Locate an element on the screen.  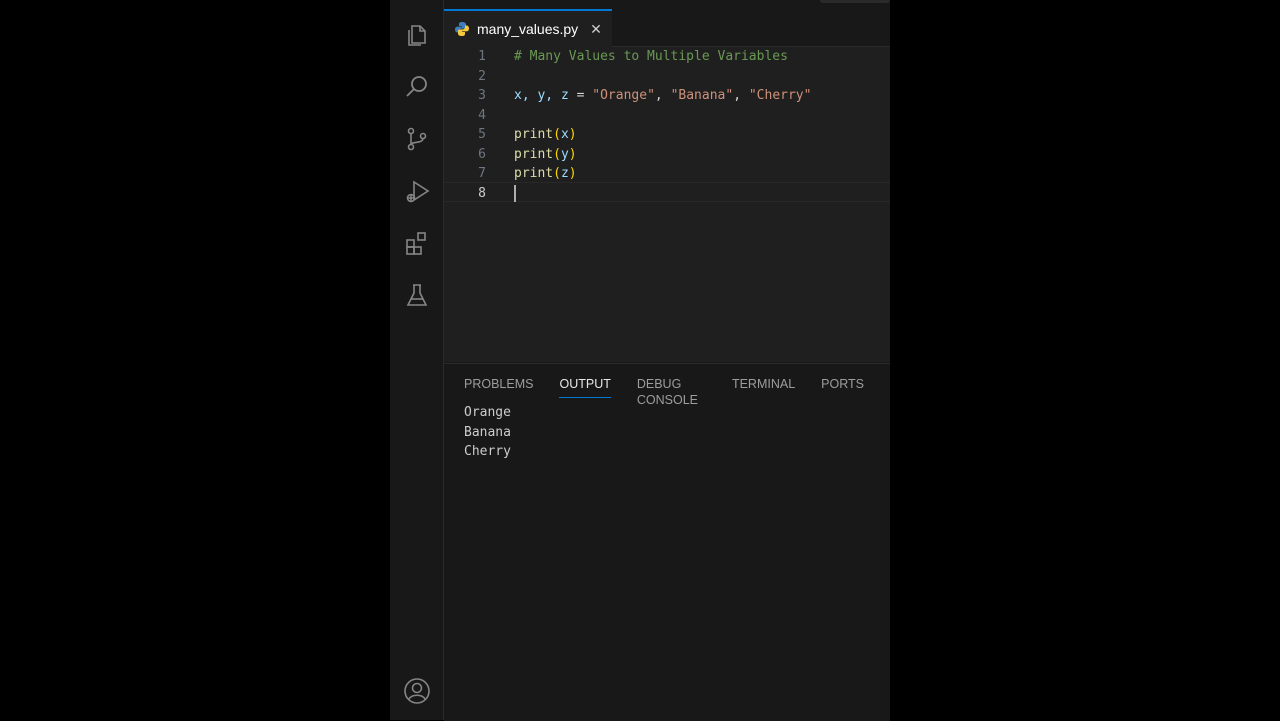
current-line-highlight is located at coordinates (667, 192).